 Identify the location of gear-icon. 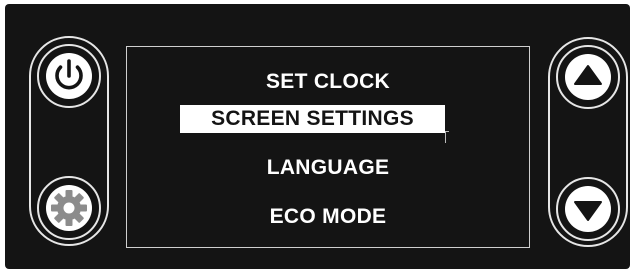
(69, 208).